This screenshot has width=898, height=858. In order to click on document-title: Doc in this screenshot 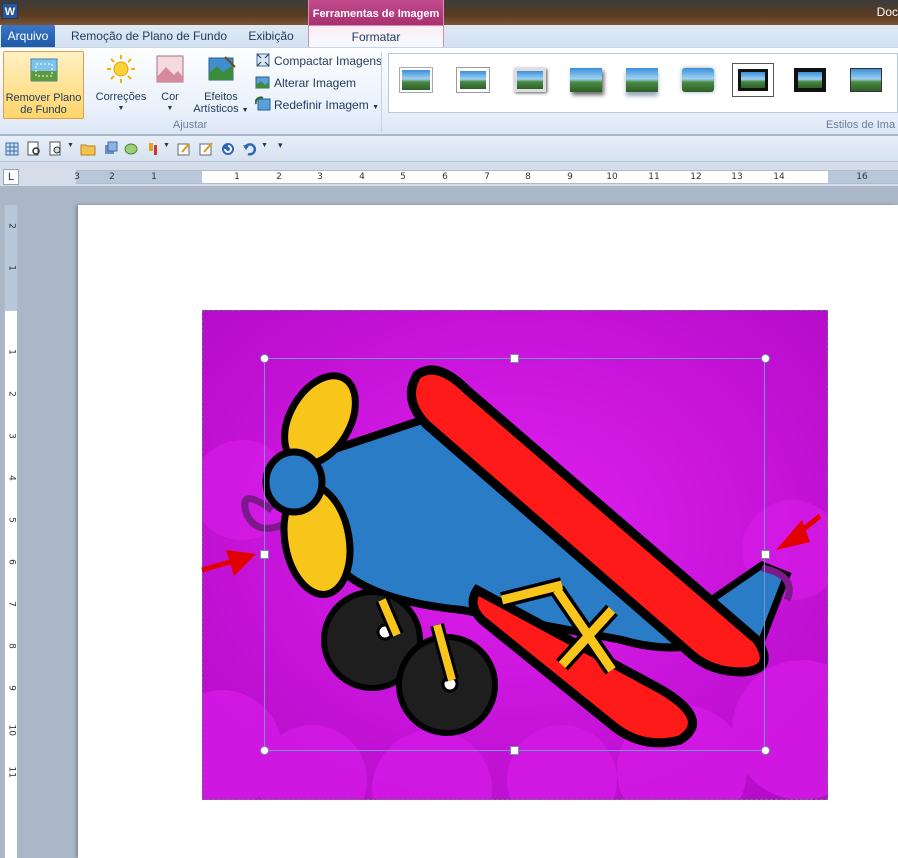, I will do `click(887, 12)`.